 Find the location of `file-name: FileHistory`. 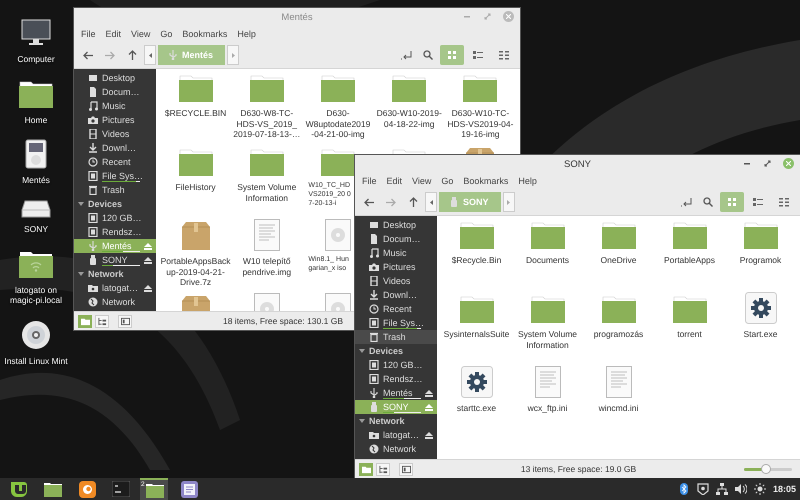

file-name: FileHistory is located at coordinates (195, 187).